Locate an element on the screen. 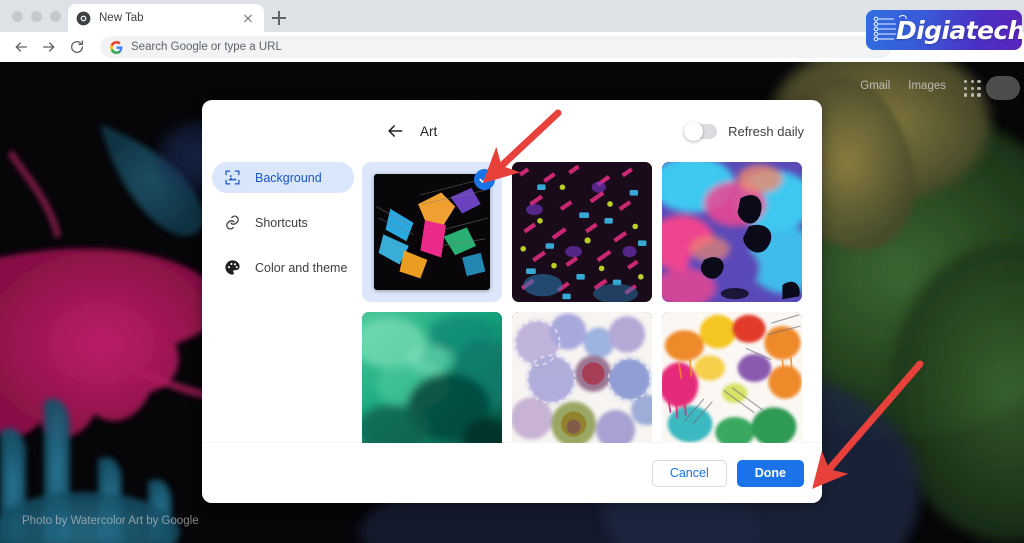 This screenshot has width=1024, height=543. thumbnail-orange-magenta-splatter is located at coordinates (732, 377).